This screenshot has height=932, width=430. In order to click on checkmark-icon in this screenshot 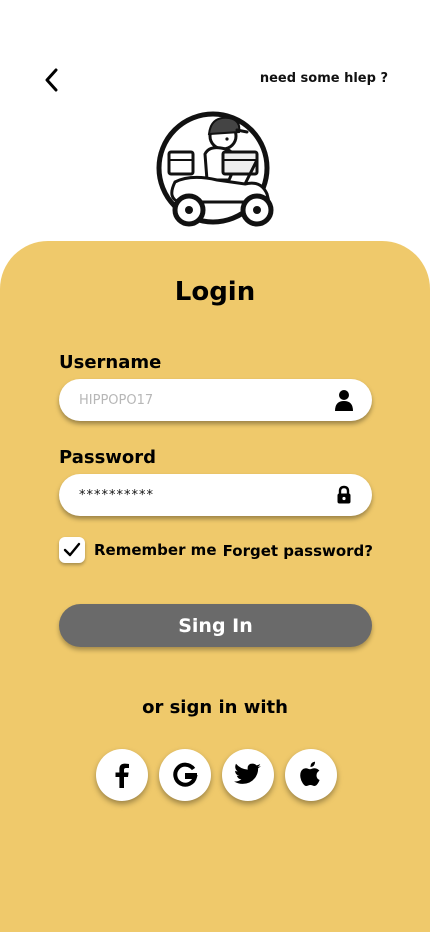, I will do `click(72, 549)`.